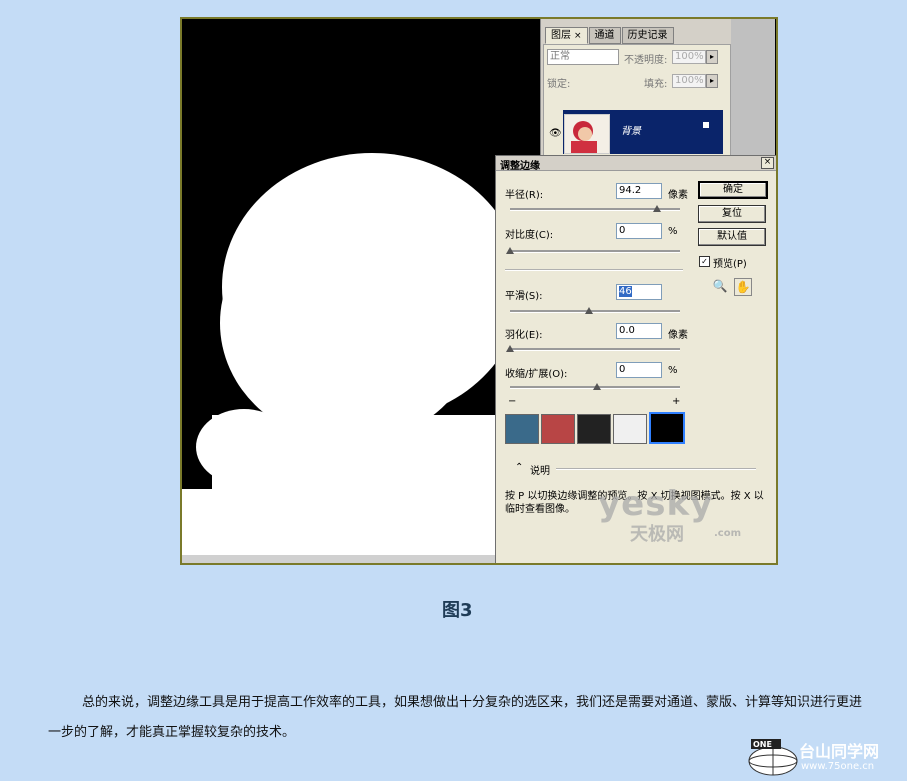 This screenshot has width=907, height=781. What do you see at coordinates (689, 57) in the screenshot?
I see `opacity-input: 100%` at bounding box center [689, 57].